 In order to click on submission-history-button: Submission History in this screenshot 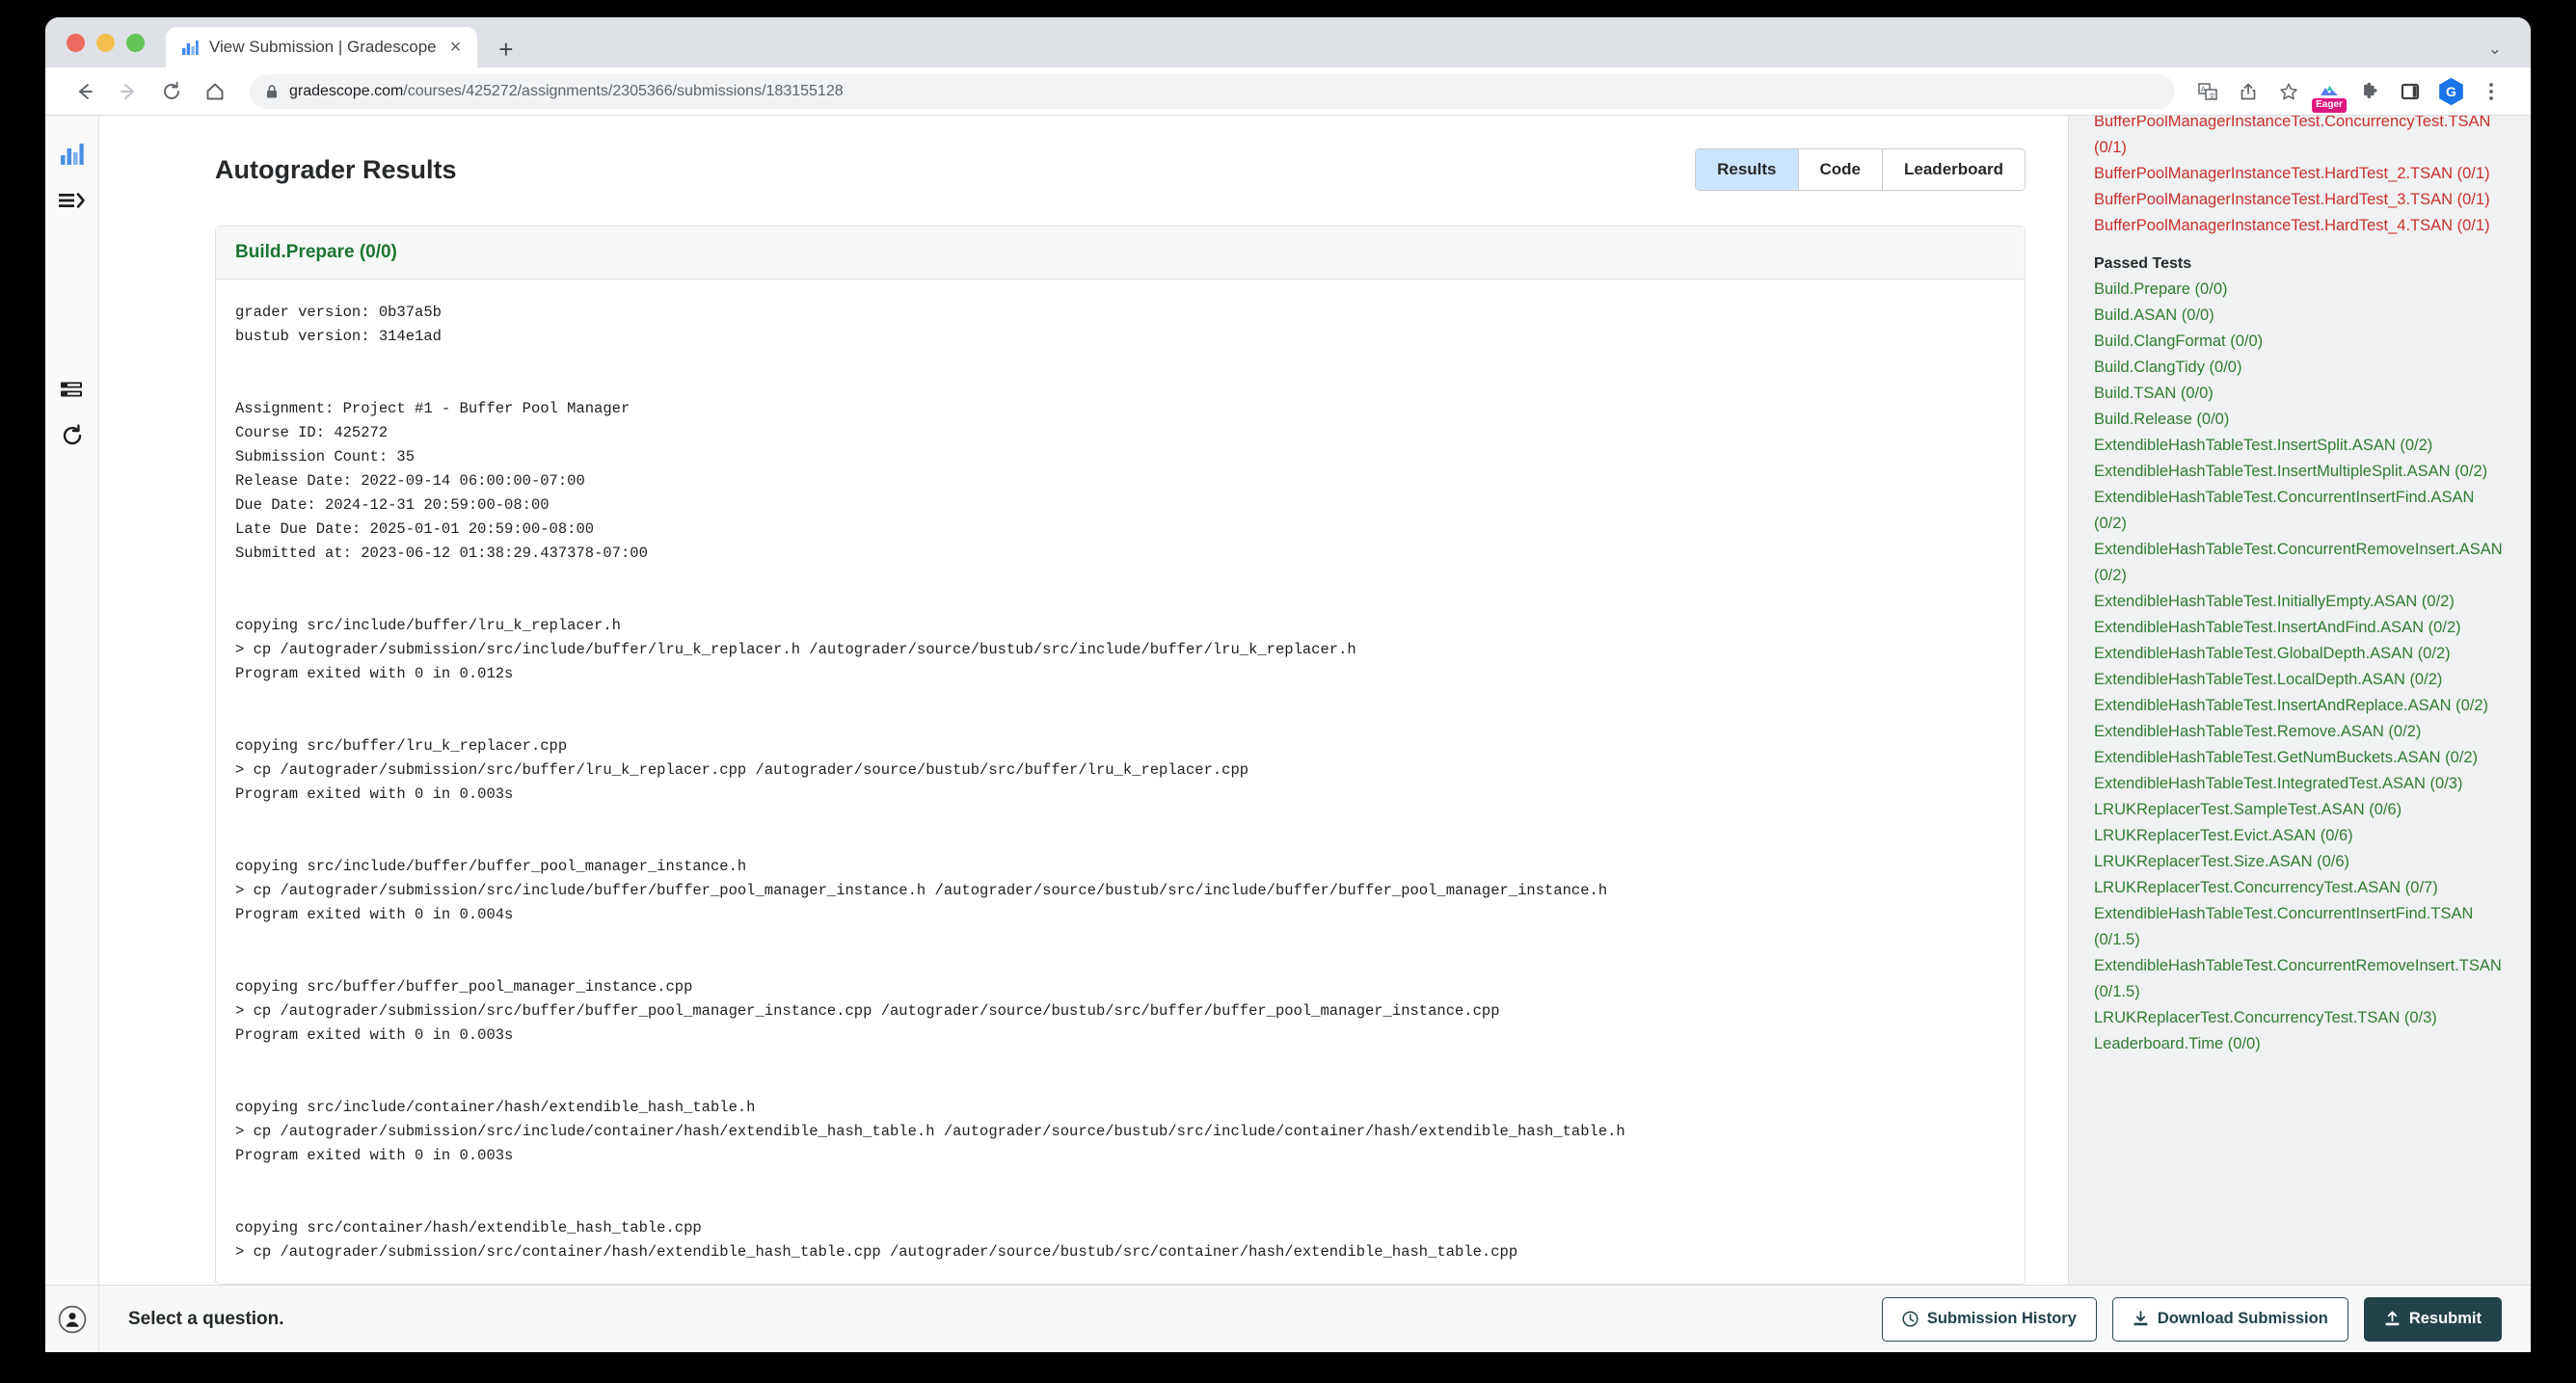, I will do `click(1989, 1319)`.